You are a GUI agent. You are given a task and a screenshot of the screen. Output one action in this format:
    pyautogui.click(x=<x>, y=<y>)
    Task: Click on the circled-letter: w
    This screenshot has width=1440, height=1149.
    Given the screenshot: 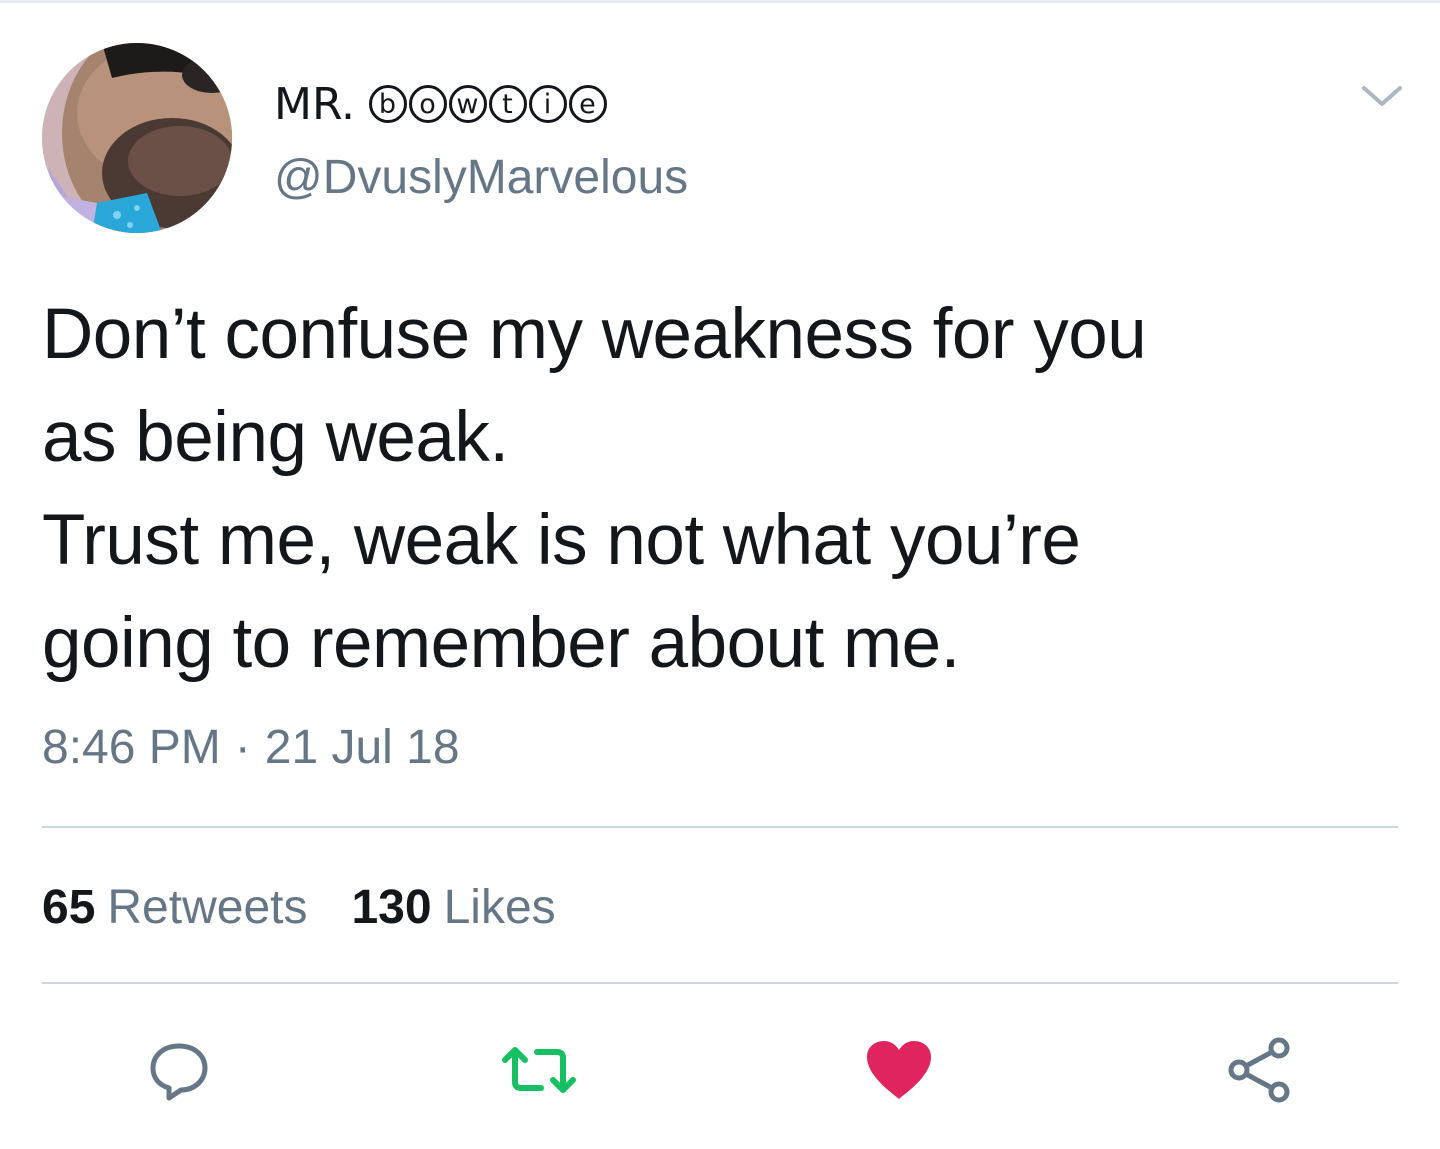 What is the action you would take?
    pyautogui.click(x=467, y=104)
    